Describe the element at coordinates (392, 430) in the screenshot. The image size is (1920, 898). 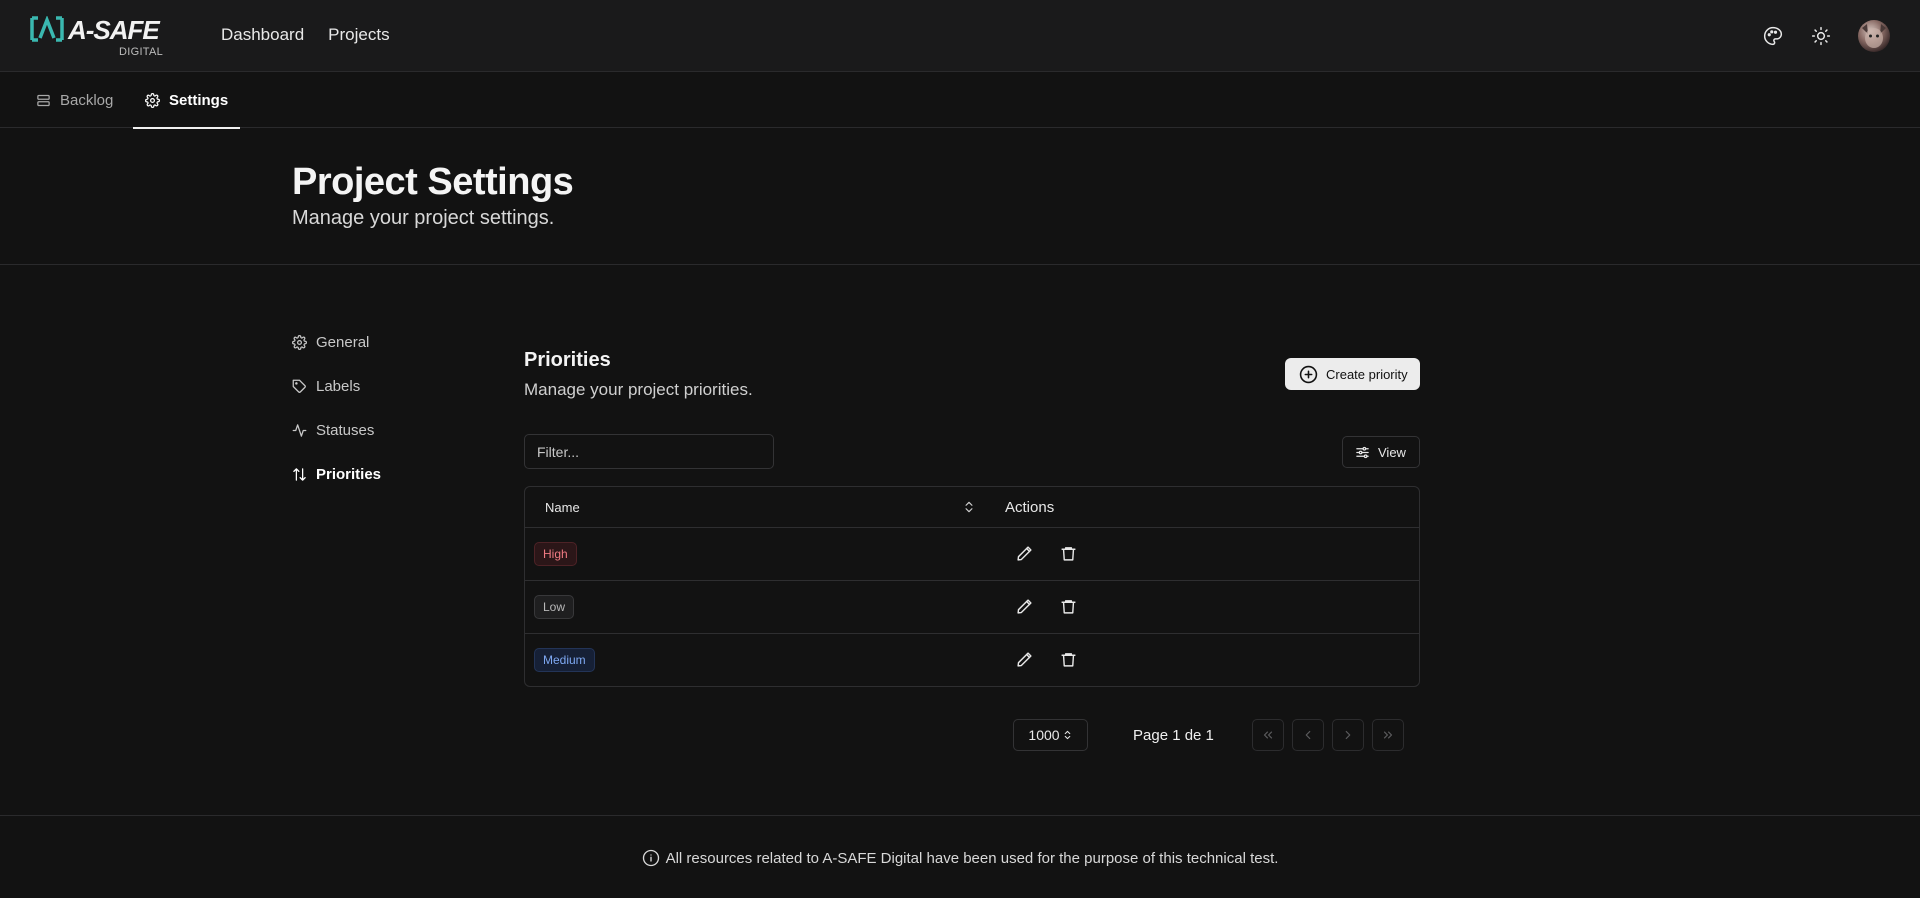
I see `sidebar-item-statuses: Statuses` at that location.